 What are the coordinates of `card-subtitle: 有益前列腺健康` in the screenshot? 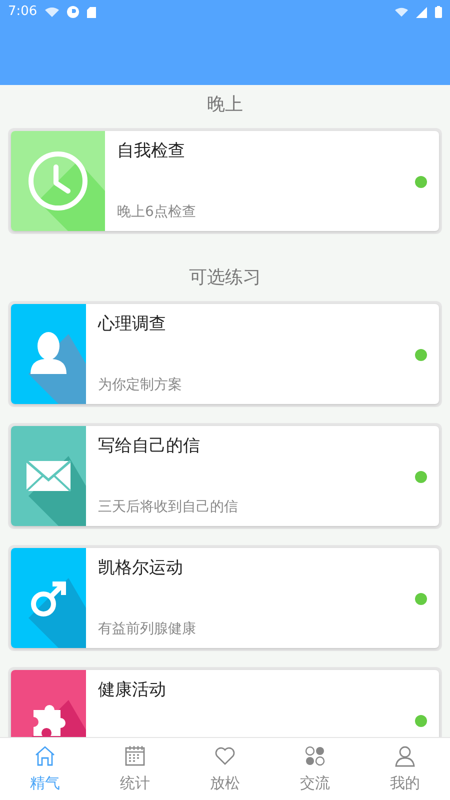 It's located at (147, 629).